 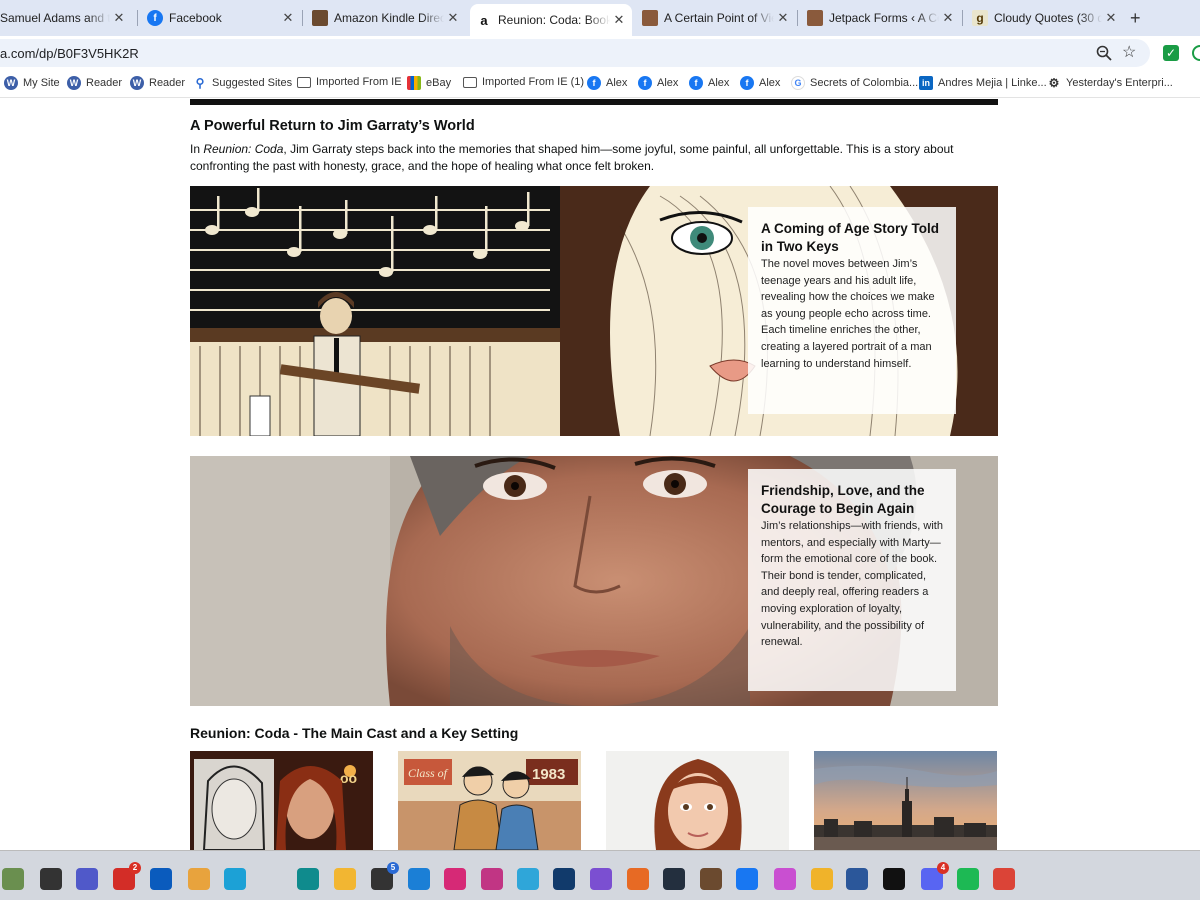 What do you see at coordinates (575, 53) in the screenshot?
I see `address-bar: a.com/dp/B0F3V5HK2R ☆` at bounding box center [575, 53].